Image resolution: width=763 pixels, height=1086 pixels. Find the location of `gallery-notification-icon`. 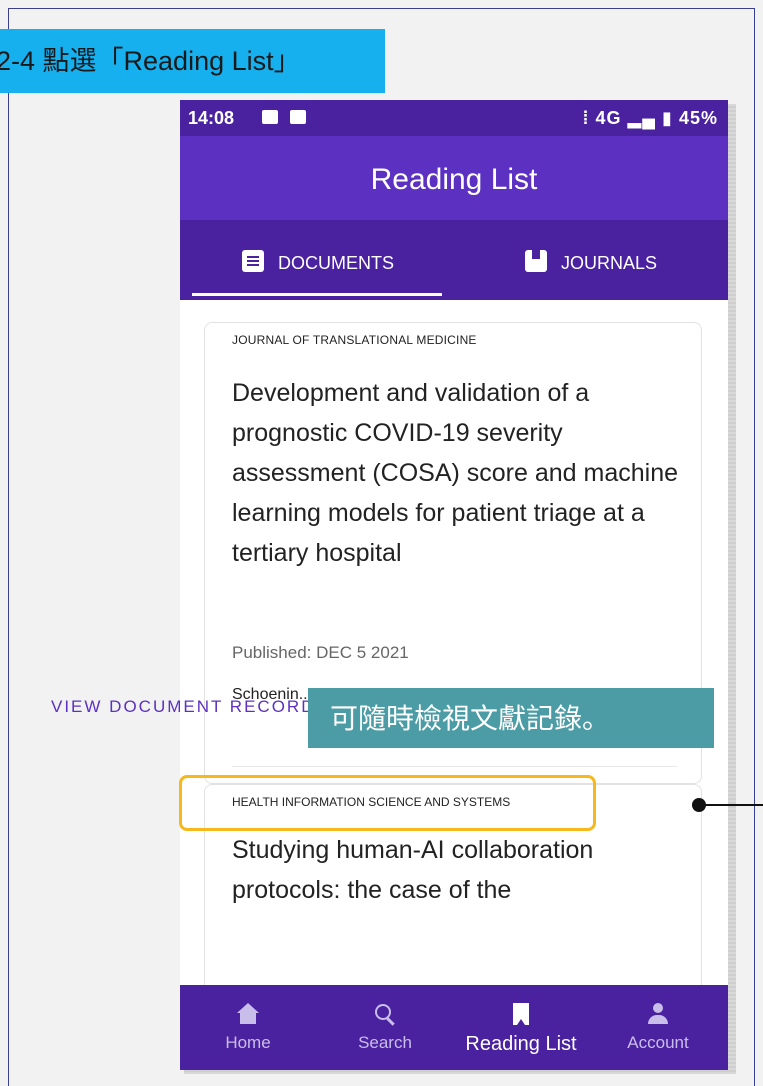

gallery-notification-icon is located at coordinates (270, 117).